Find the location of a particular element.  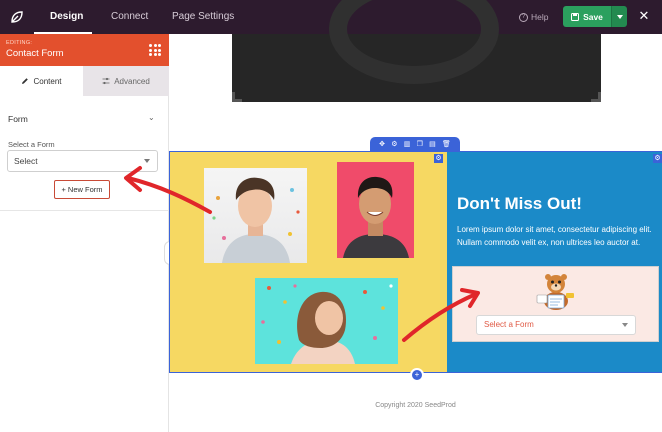

portrait-image-smiling-man is located at coordinates (375, 210).